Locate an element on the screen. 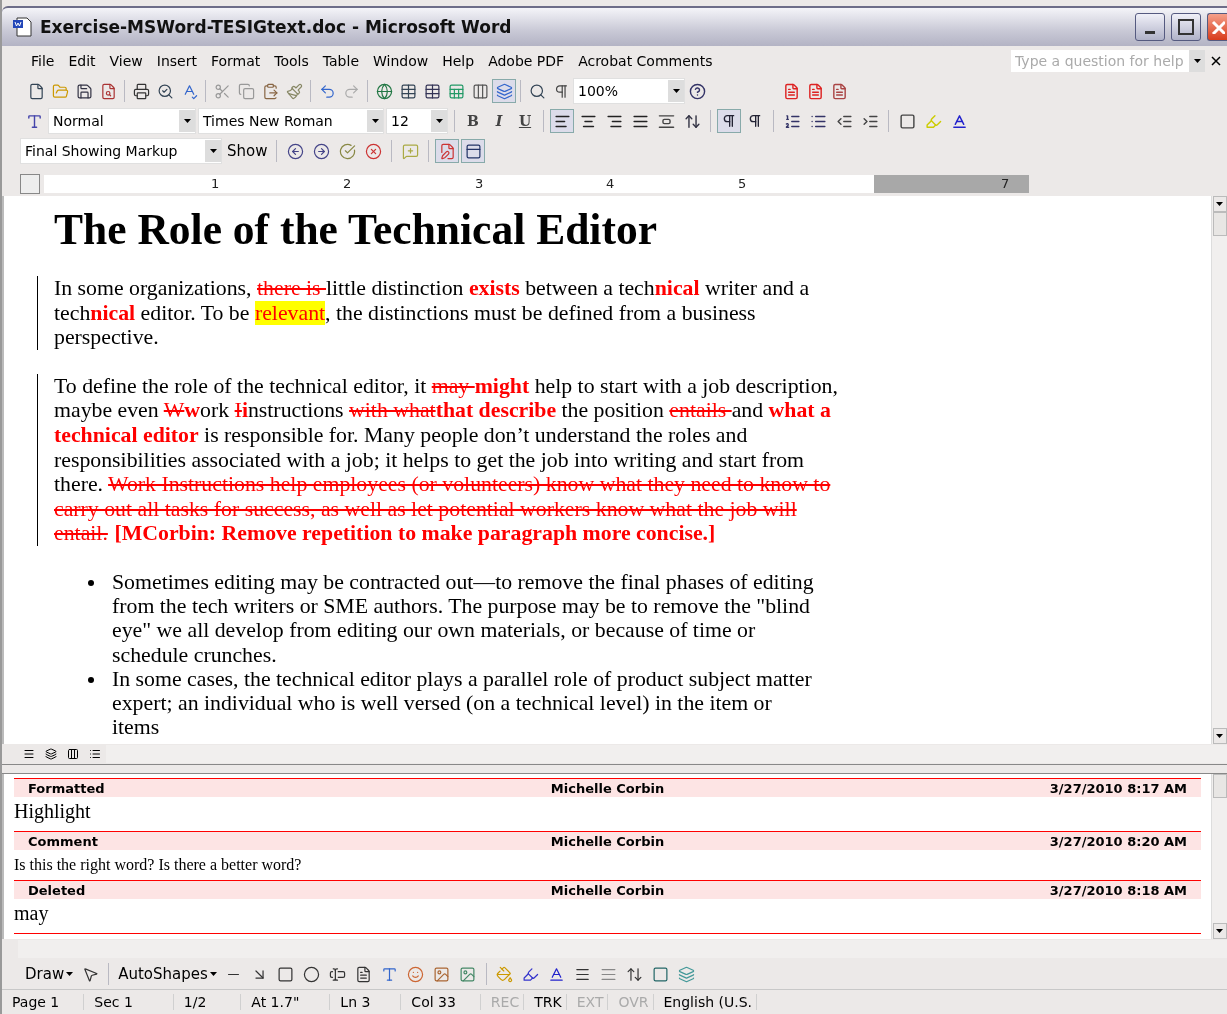 Image resolution: width=1227 pixels, height=1014 pixels. autoshapes-menu-button: AutoShapes is located at coordinates (167, 974).